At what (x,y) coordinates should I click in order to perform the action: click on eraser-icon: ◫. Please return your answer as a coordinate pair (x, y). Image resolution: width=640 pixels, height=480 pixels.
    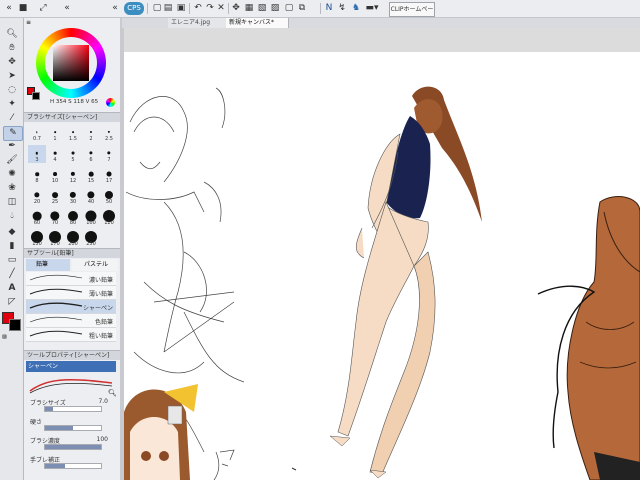
    Looking at the image, I should click on (12, 202).